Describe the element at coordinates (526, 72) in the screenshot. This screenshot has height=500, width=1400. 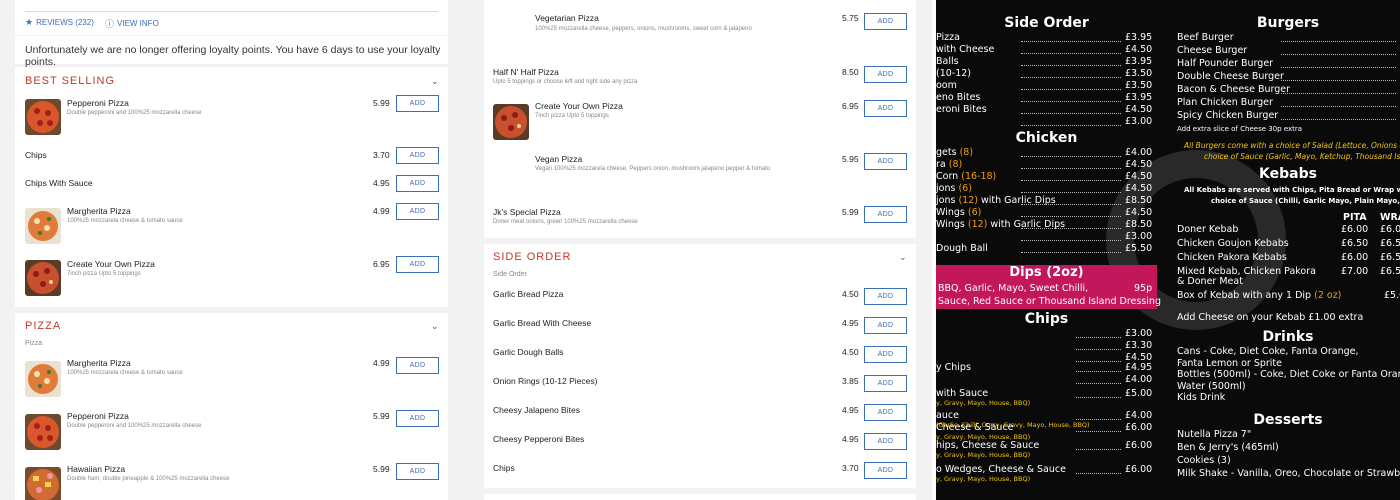
I see `item-name: Half N' Half Pizza` at that location.